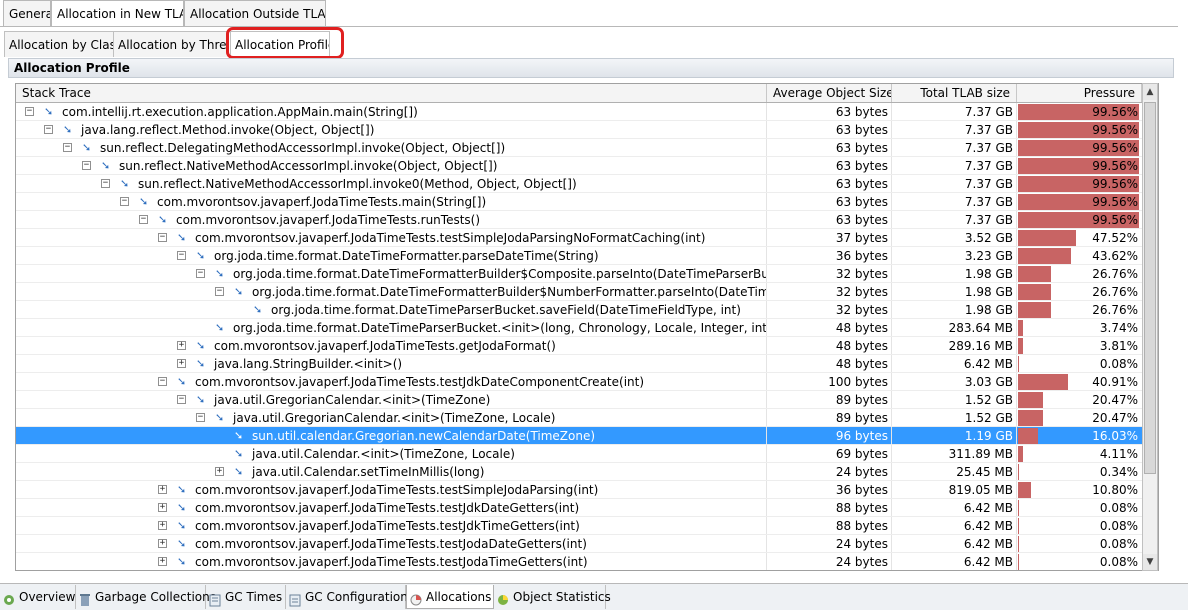  What do you see at coordinates (27, 13) in the screenshot?
I see `tab-general: General` at bounding box center [27, 13].